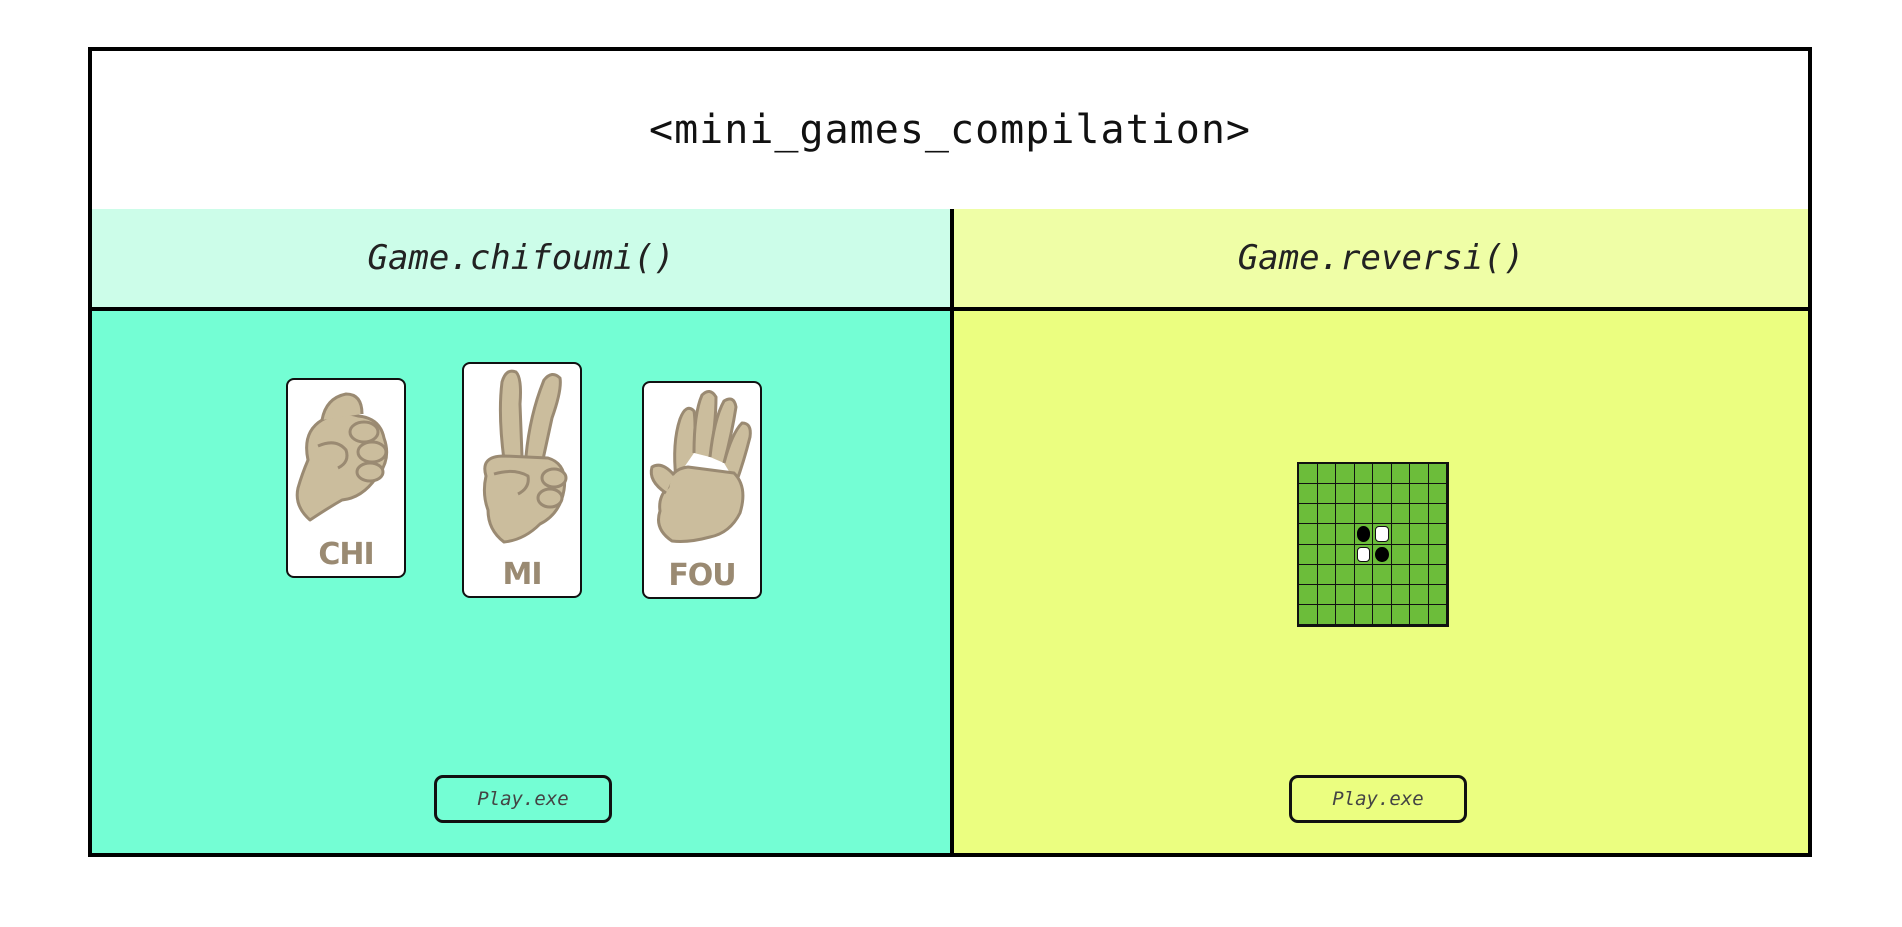 Image resolution: width=1902 pixels, height=927 pixels. I want to click on card-mi: MI, so click(522, 480).